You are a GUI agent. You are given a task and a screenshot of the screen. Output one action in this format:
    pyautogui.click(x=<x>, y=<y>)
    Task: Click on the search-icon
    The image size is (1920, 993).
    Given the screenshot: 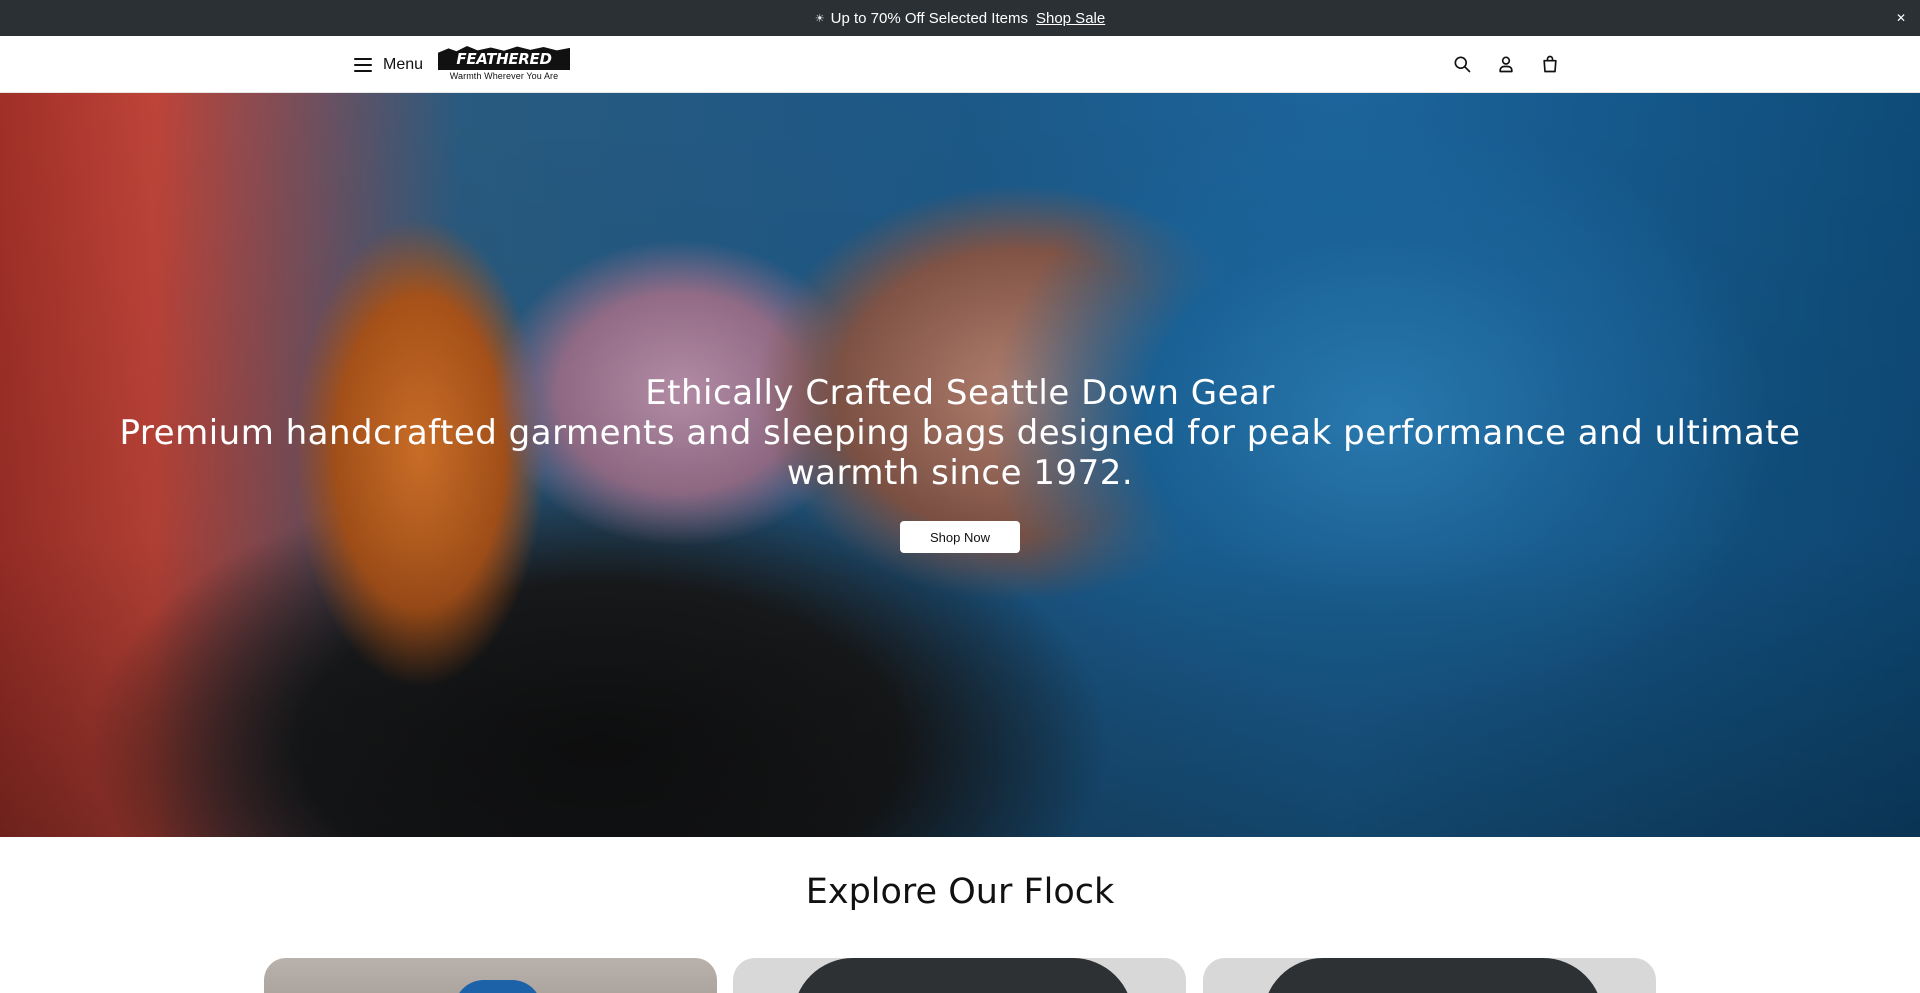 What is the action you would take?
    pyautogui.click(x=1462, y=64)
    